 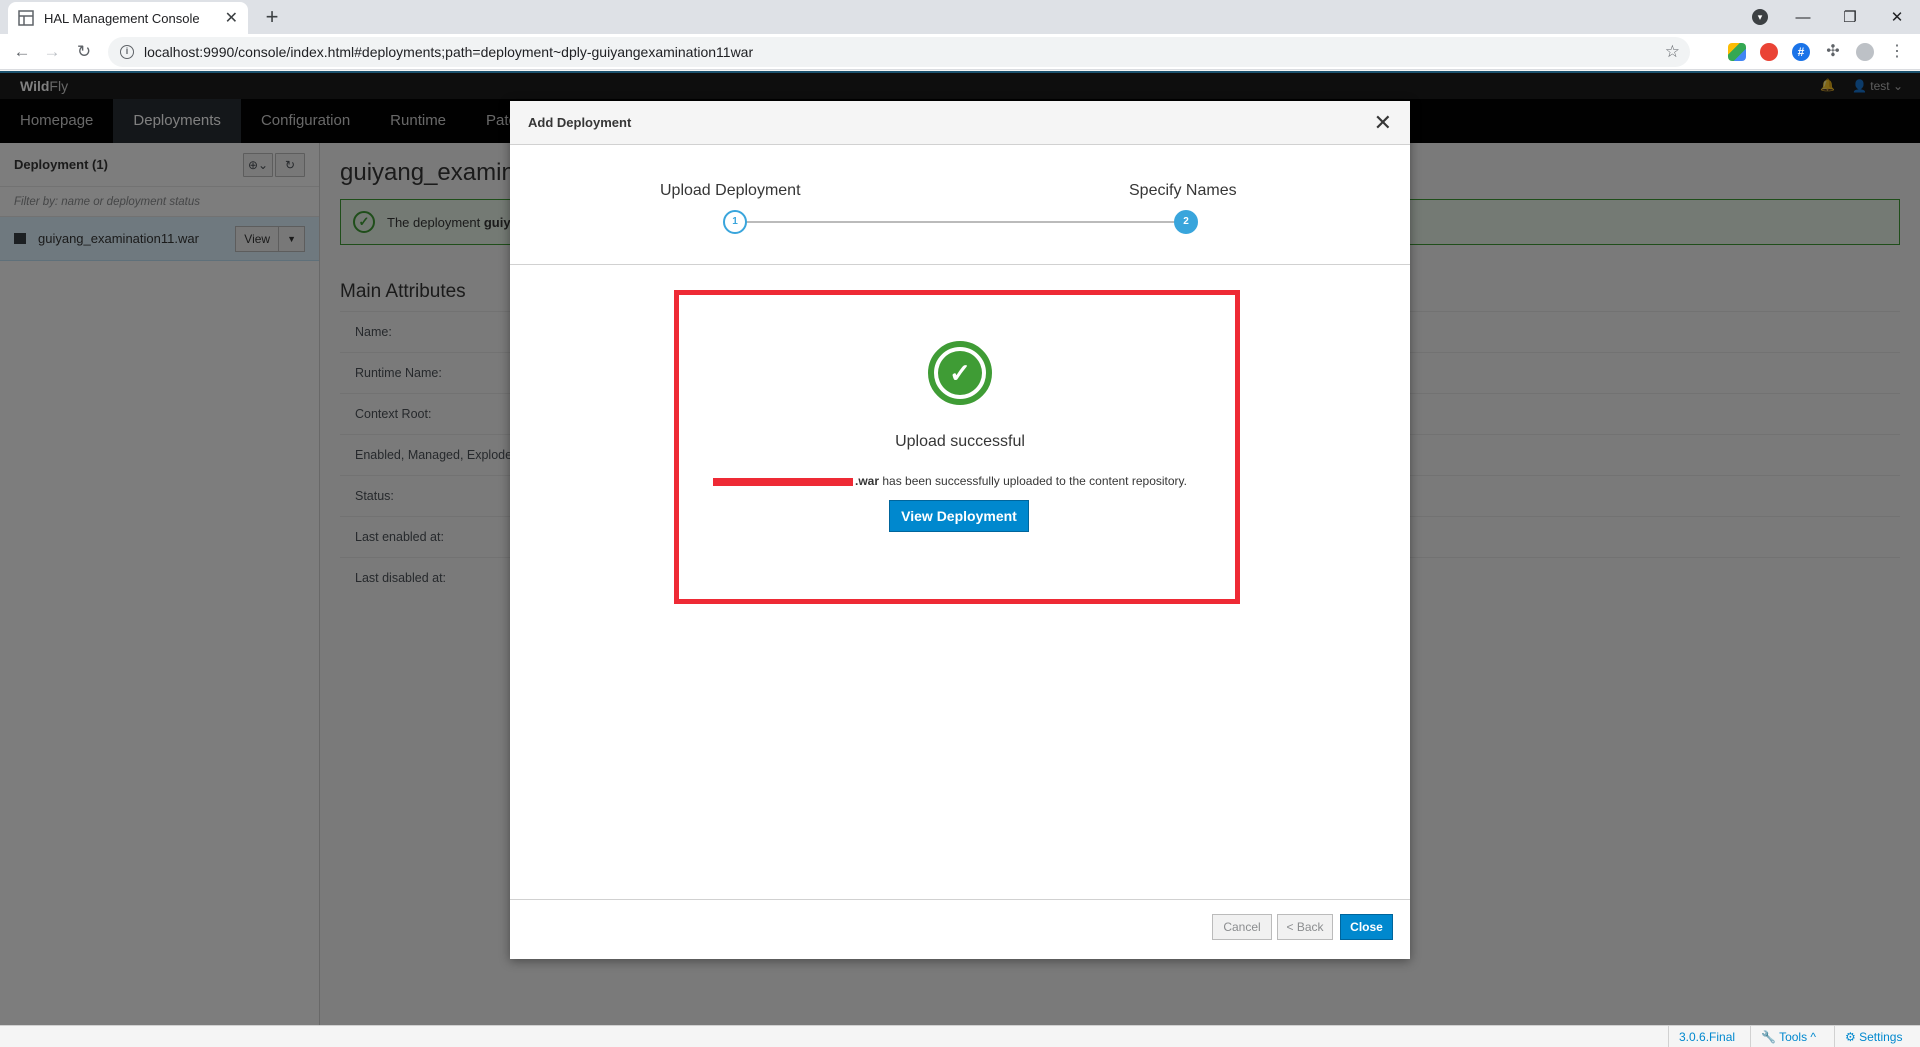 I want to click on close-window-button: ✕, so click(x=1897, y=17).